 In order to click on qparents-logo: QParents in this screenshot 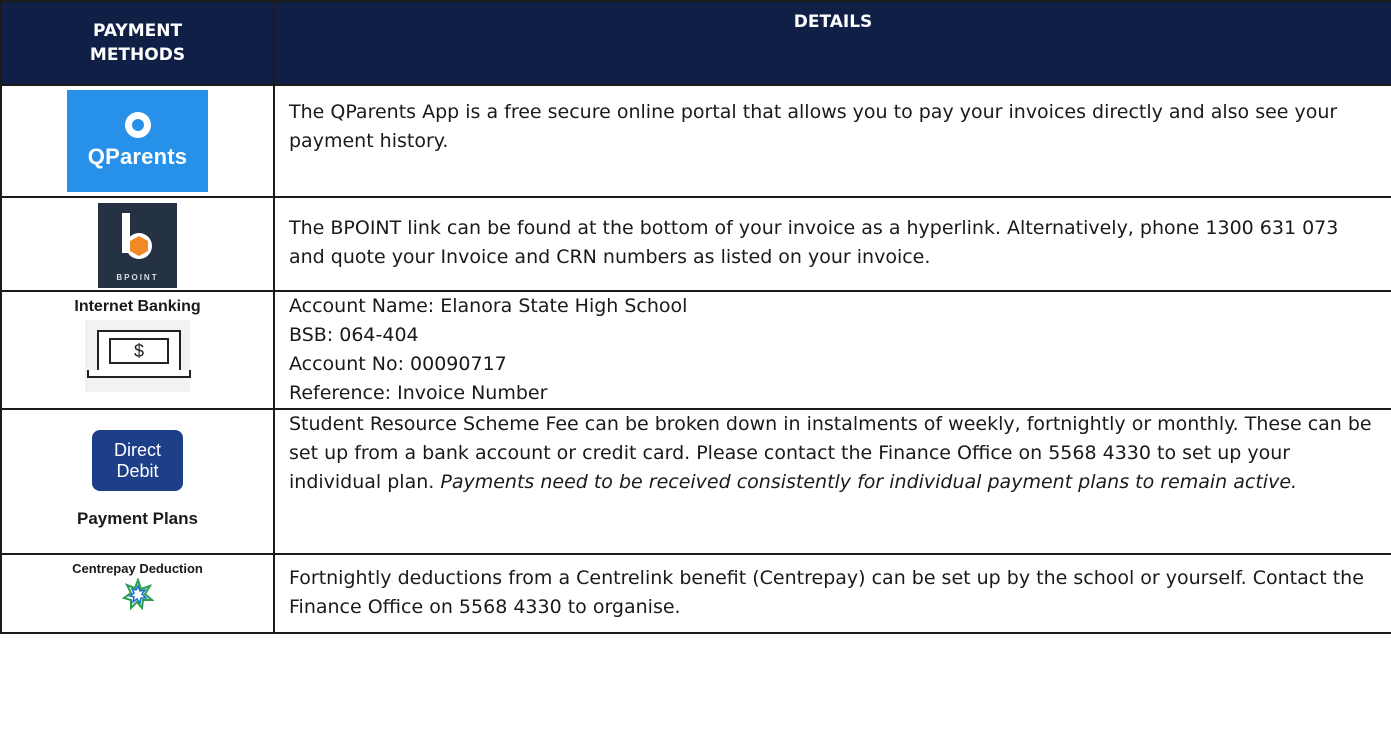, I will do `click(137, 141)`.